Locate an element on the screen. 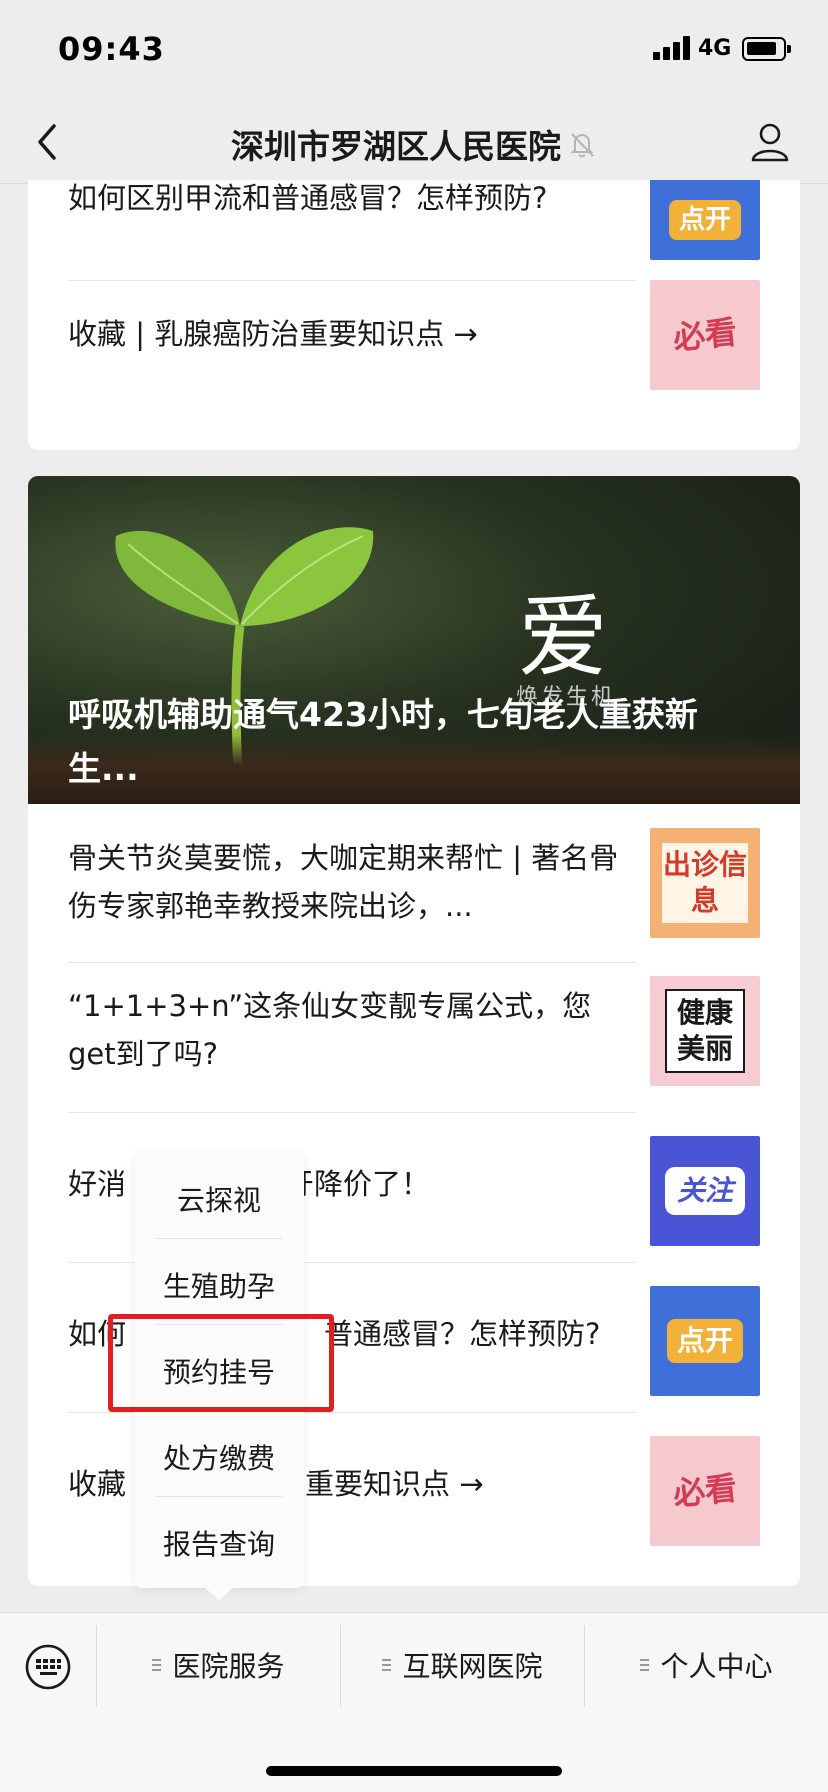 Image resolution: width=828 pixels, height=1792 pixels. menu-label: 个人中心 is located at coordinates (716, 1666).